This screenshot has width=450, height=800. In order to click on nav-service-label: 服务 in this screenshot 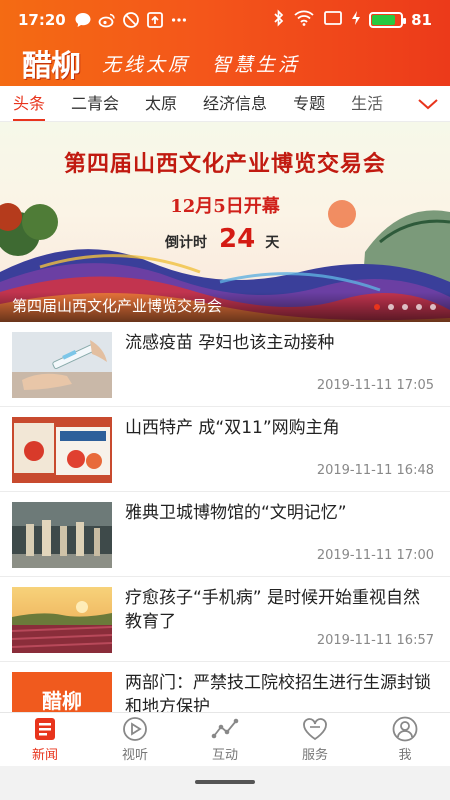, I will do `click(314, 755)`.